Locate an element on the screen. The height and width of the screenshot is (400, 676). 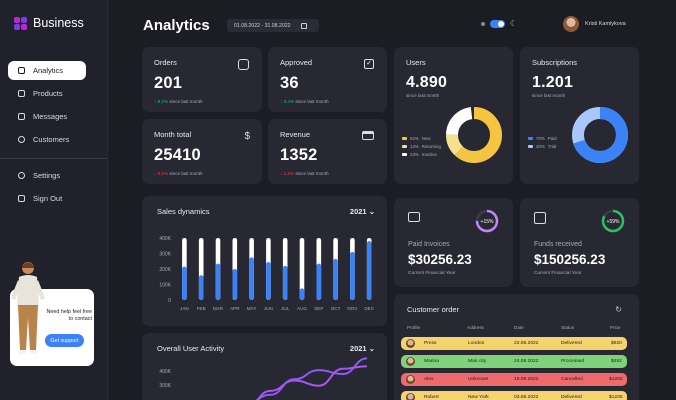
card-value: 36 is located at coordinates (289, 83).